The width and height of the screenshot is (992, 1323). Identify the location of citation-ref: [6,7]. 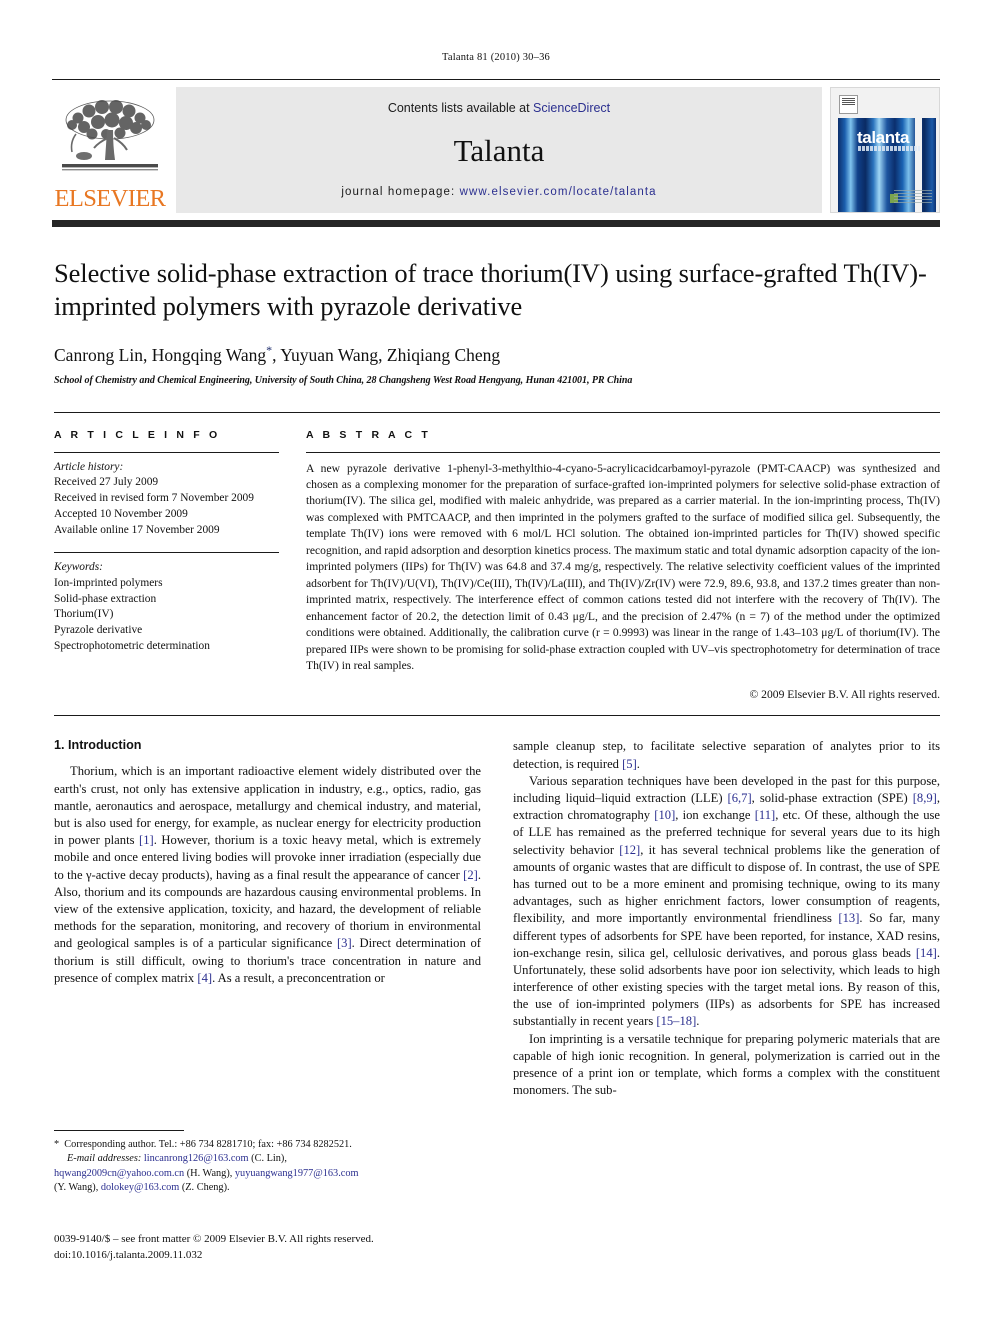
(740, 798).